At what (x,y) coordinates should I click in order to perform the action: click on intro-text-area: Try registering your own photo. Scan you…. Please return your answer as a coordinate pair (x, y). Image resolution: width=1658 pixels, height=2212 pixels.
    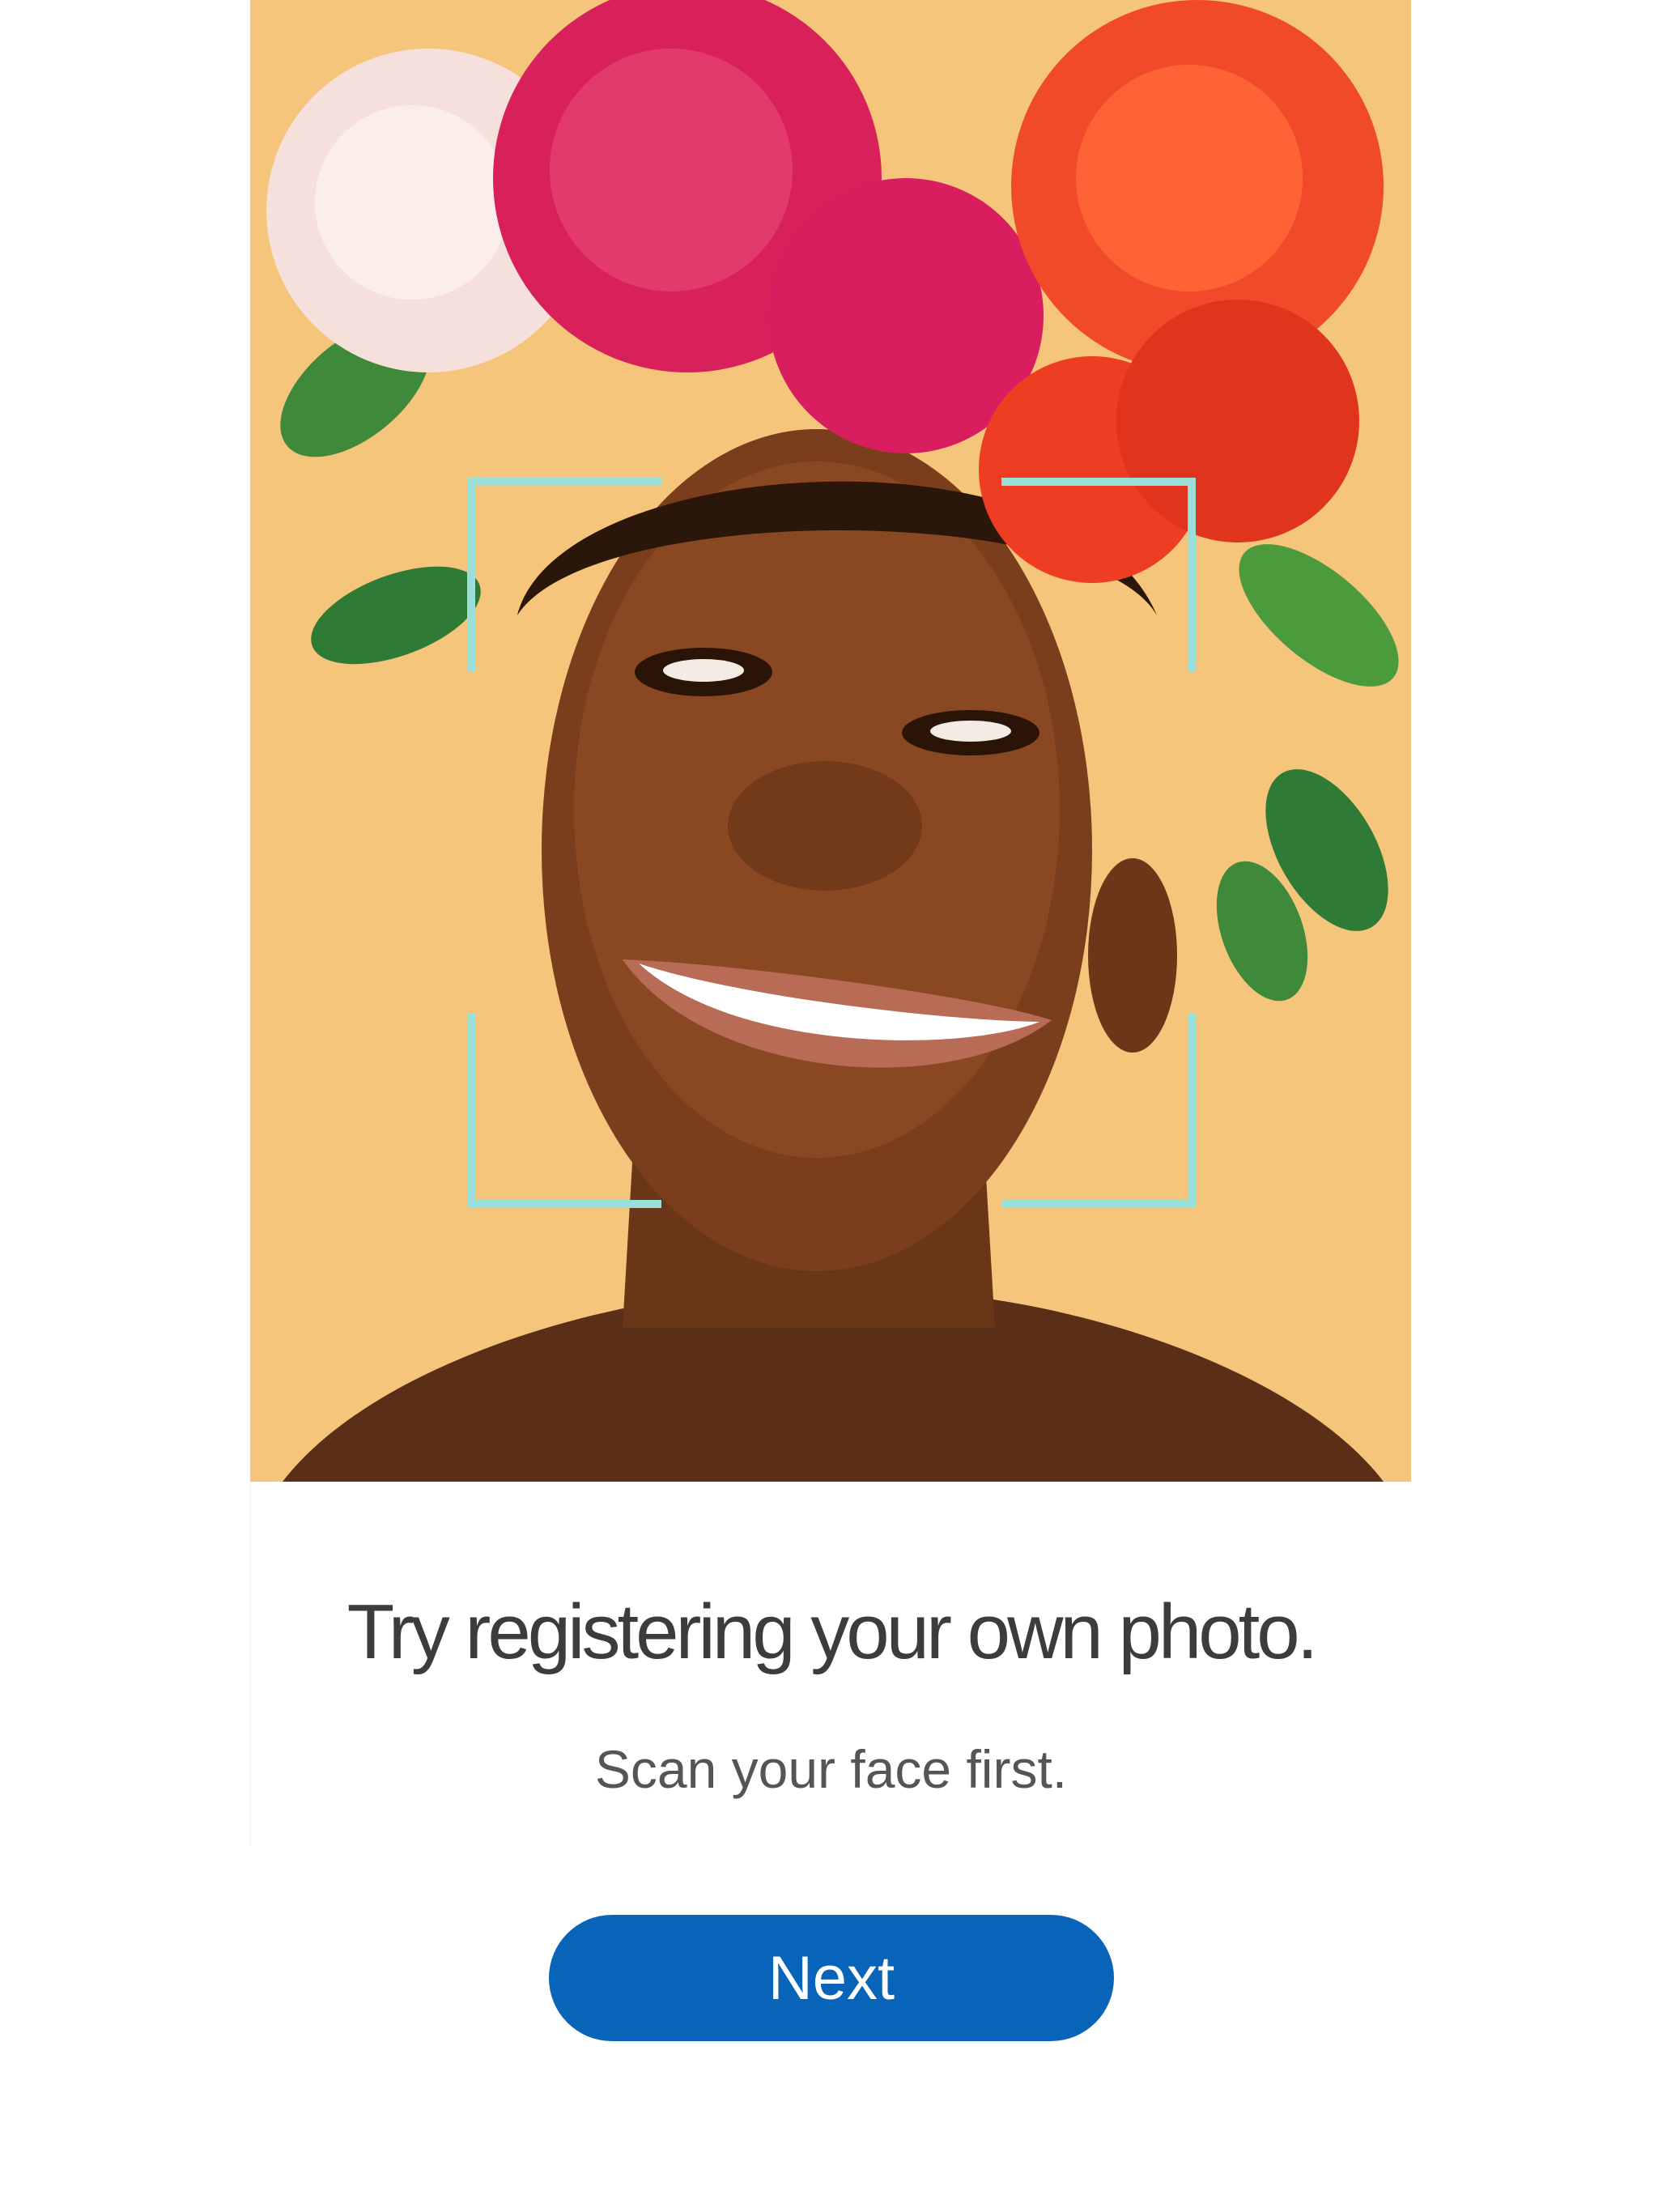
    Looking at the image, I should click on (830, 1664).